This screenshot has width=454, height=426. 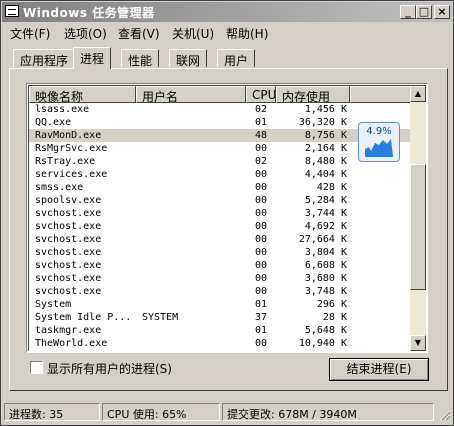 I want to click on menu-help: 帮助(H), so click(x=247, y=33).